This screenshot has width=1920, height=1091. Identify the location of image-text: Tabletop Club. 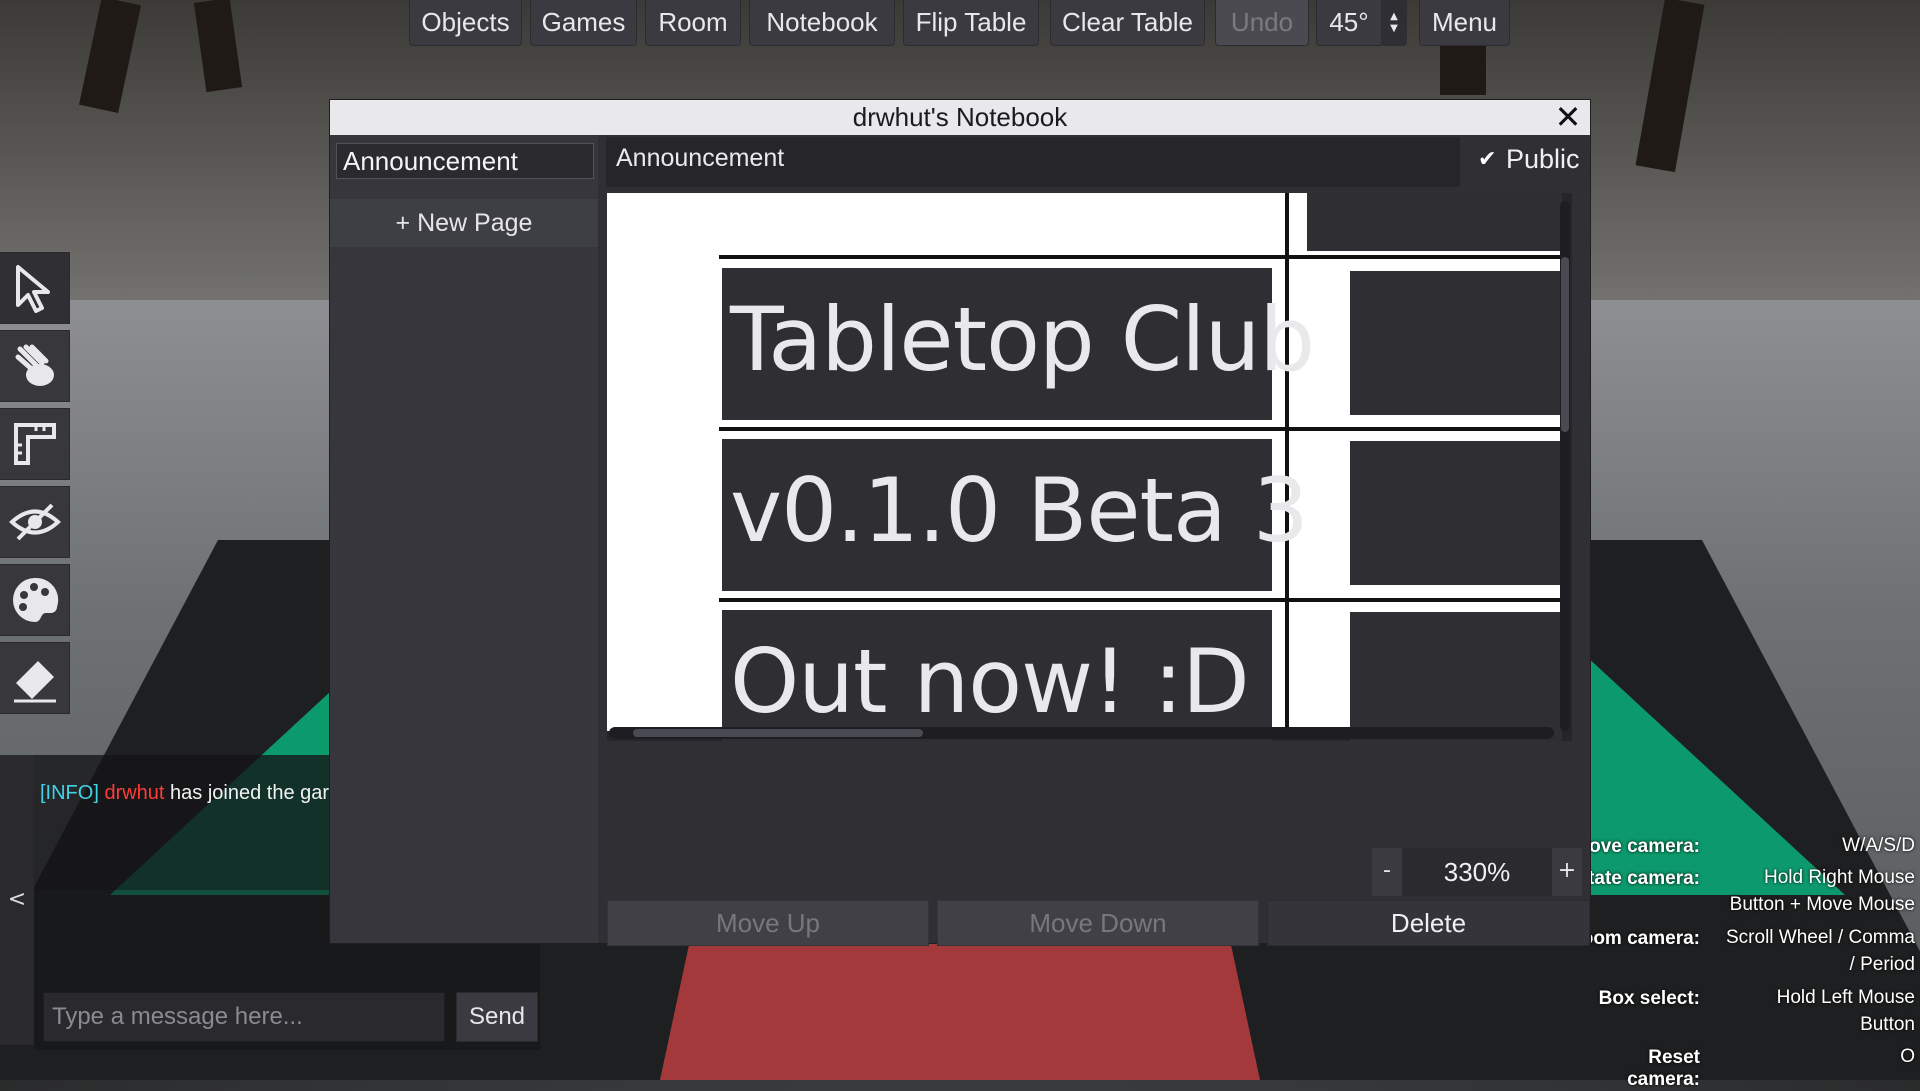
(1022, 339).